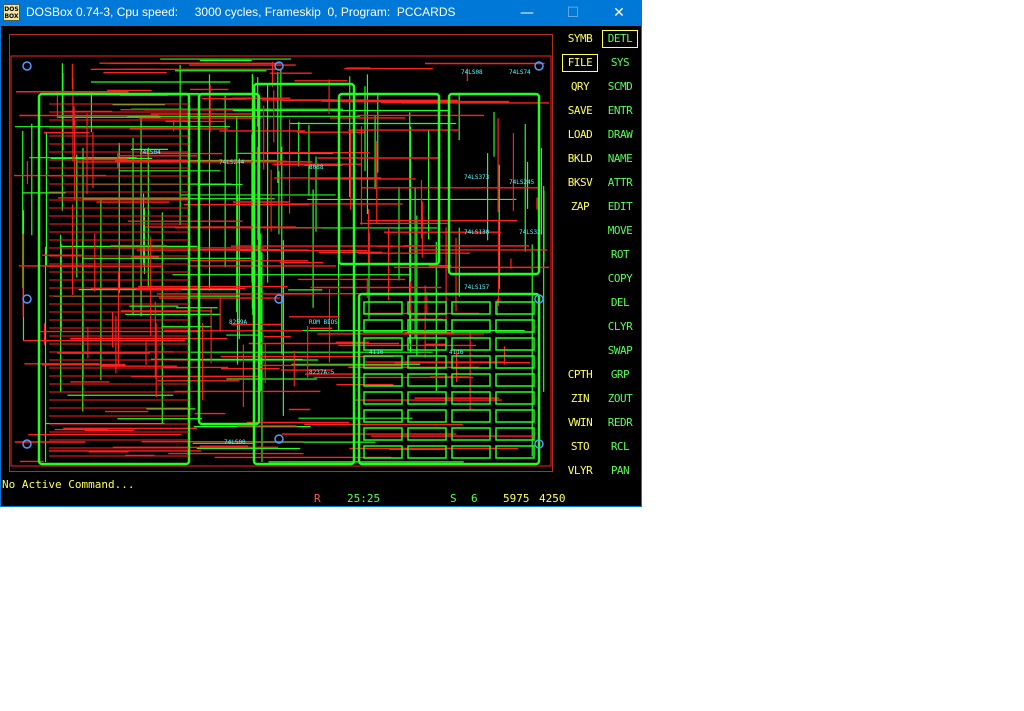 Image resolution: width=1024 pixels, height=711 pixels. What do you see at coordinates (620, 375) in the screenshot?
I see `menu-grp-button: GRP` at bounding box center [620, 375].